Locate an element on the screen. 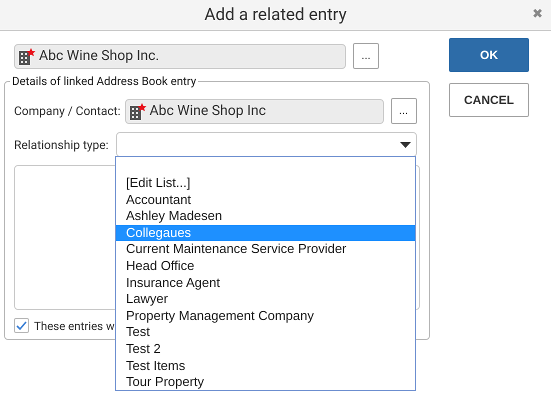 The width and height of the screenshot is (551, 401). dropdown-option: Test is located at coordinates (265, 332).